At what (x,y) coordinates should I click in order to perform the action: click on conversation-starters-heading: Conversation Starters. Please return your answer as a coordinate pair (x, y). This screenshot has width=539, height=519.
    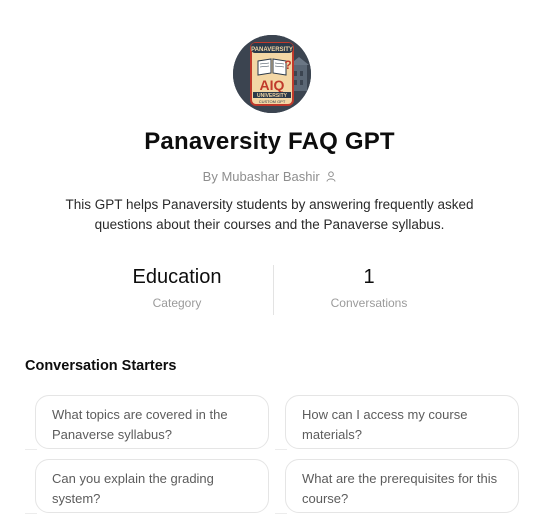
    Looking at the image, I should click on (101, 366).